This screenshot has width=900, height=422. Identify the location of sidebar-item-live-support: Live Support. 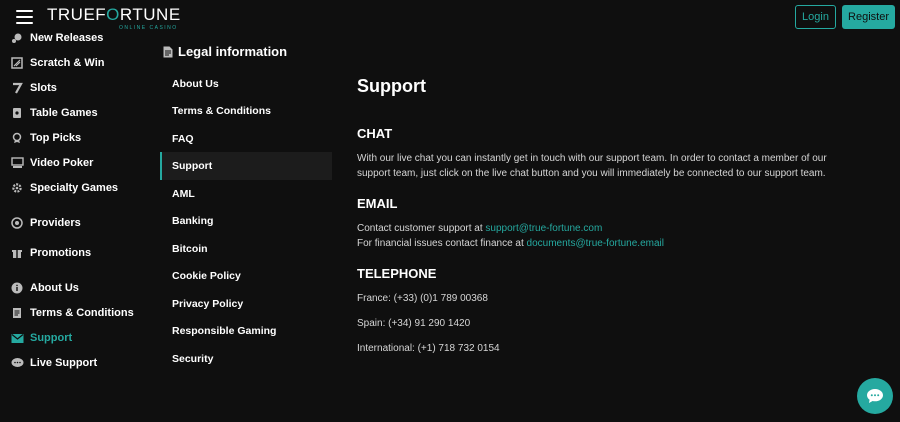
(53, 363).